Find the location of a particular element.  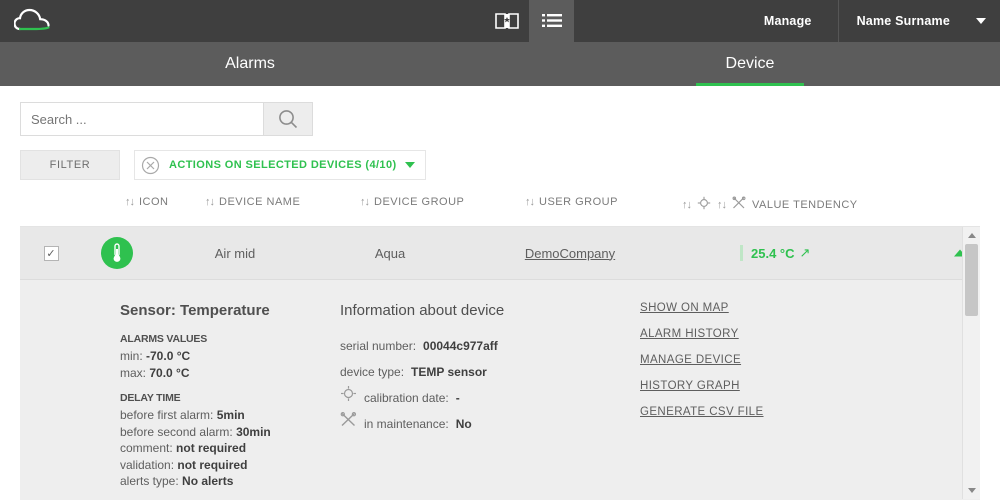

scrollbar-thumb is located at coordinates (971, 280).